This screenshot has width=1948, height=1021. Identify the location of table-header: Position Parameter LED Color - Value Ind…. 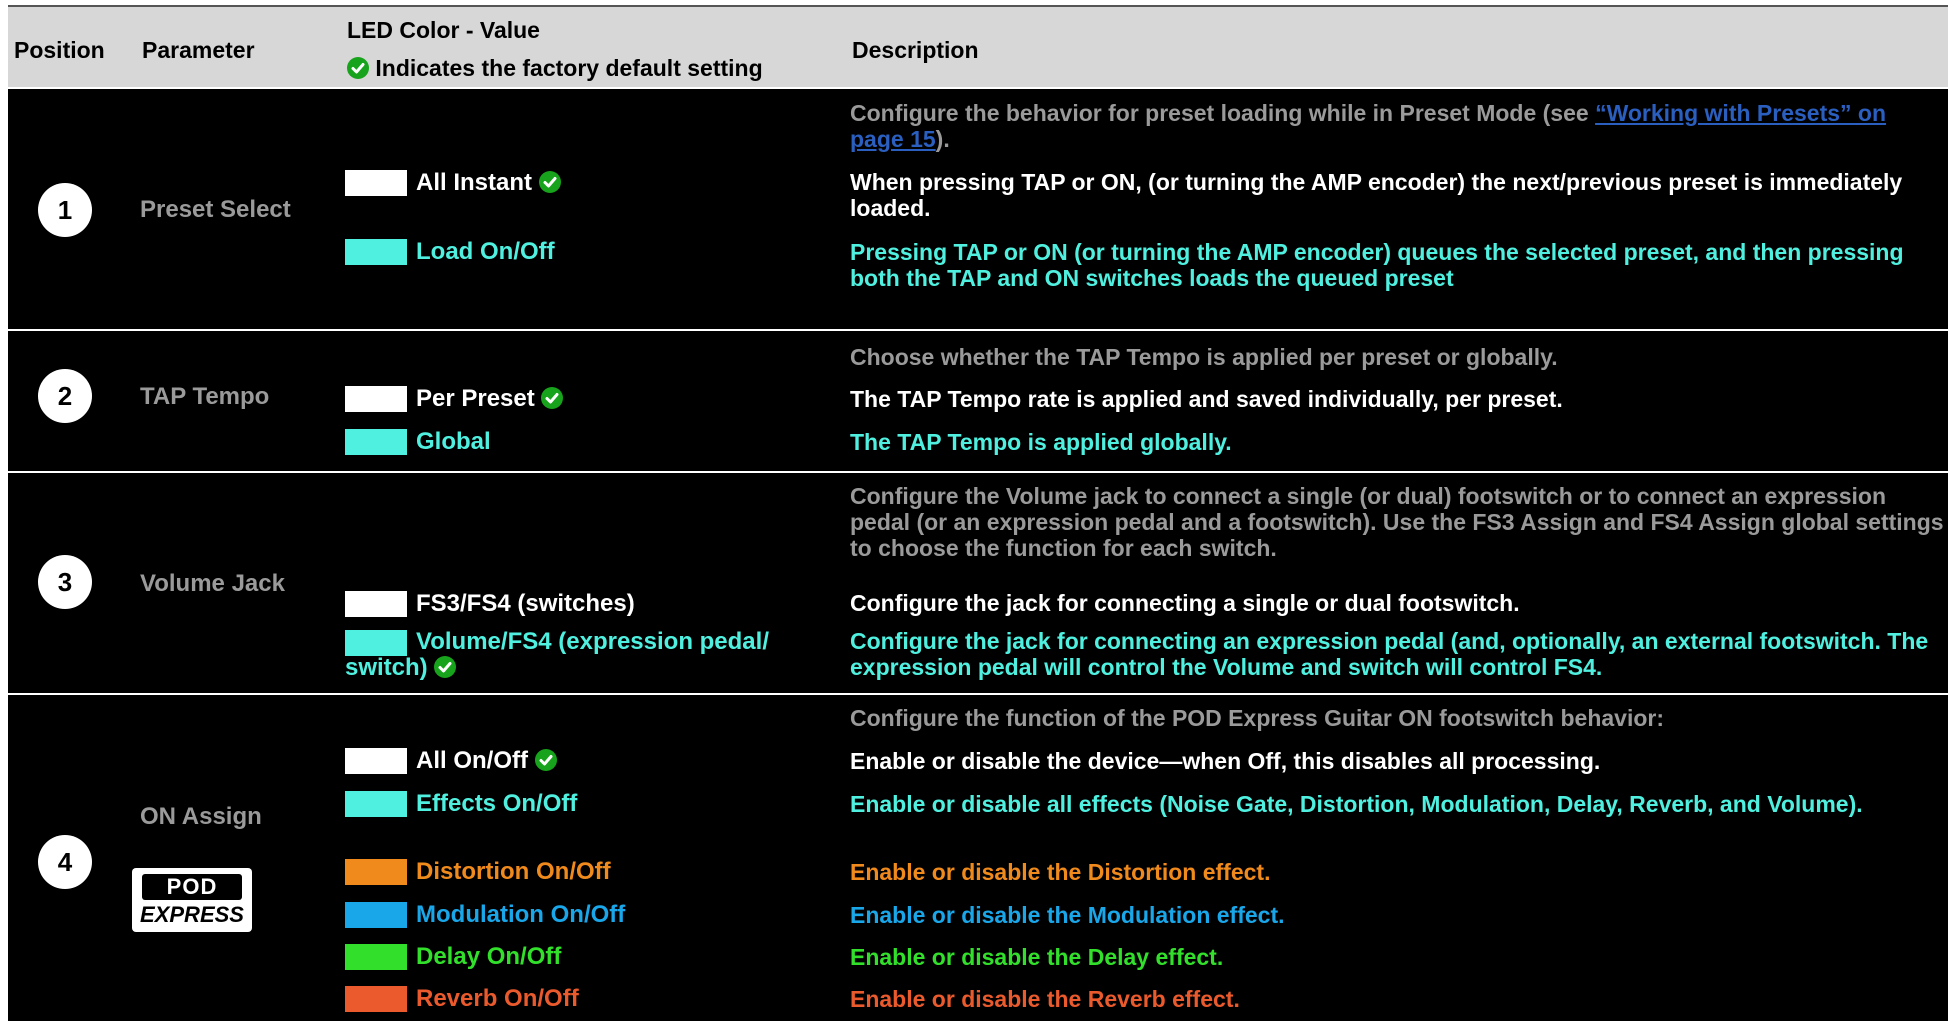
(978, 46).